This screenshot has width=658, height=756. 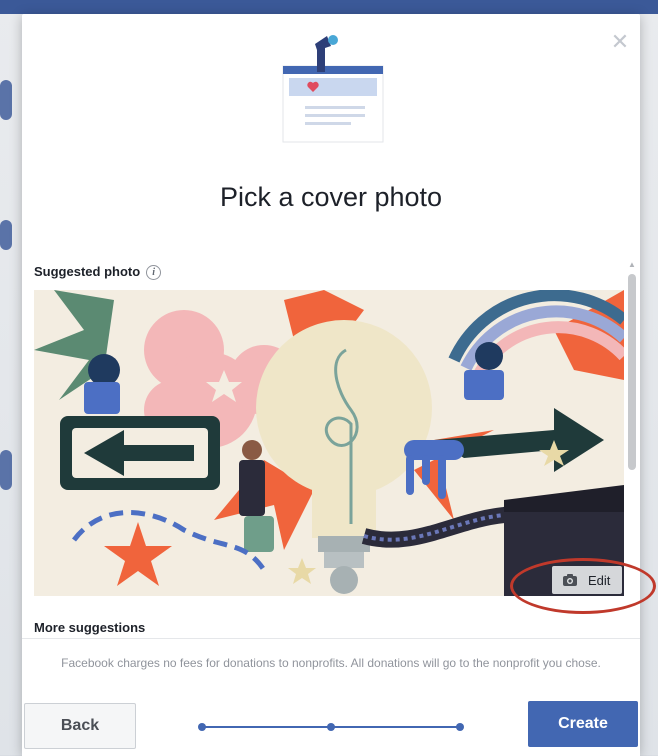 I want to click on close-icon: ✕, so click(x=620, y=42).